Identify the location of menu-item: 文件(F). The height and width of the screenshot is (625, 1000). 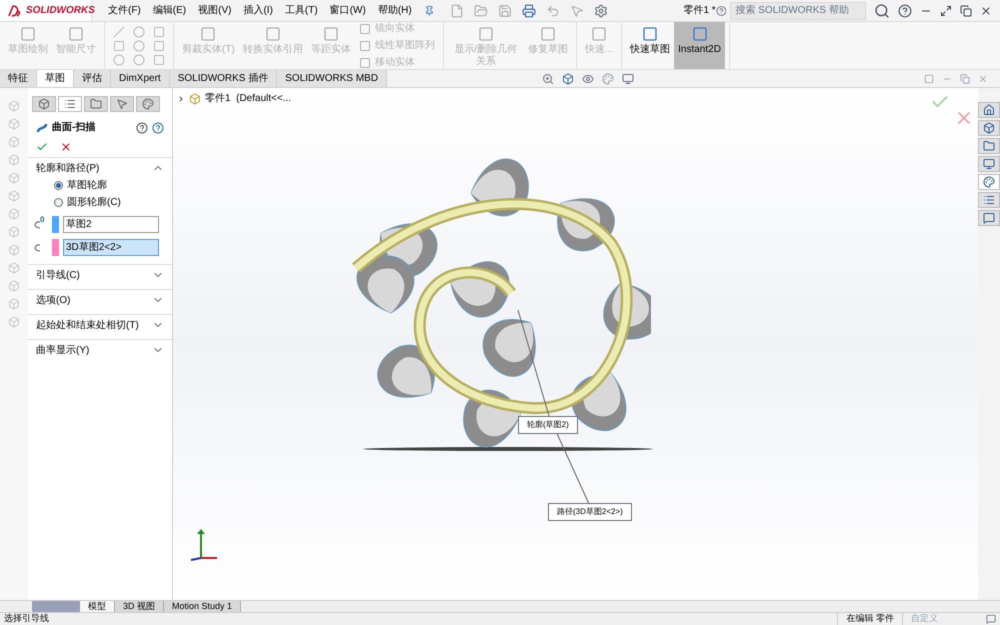
(124, 10).